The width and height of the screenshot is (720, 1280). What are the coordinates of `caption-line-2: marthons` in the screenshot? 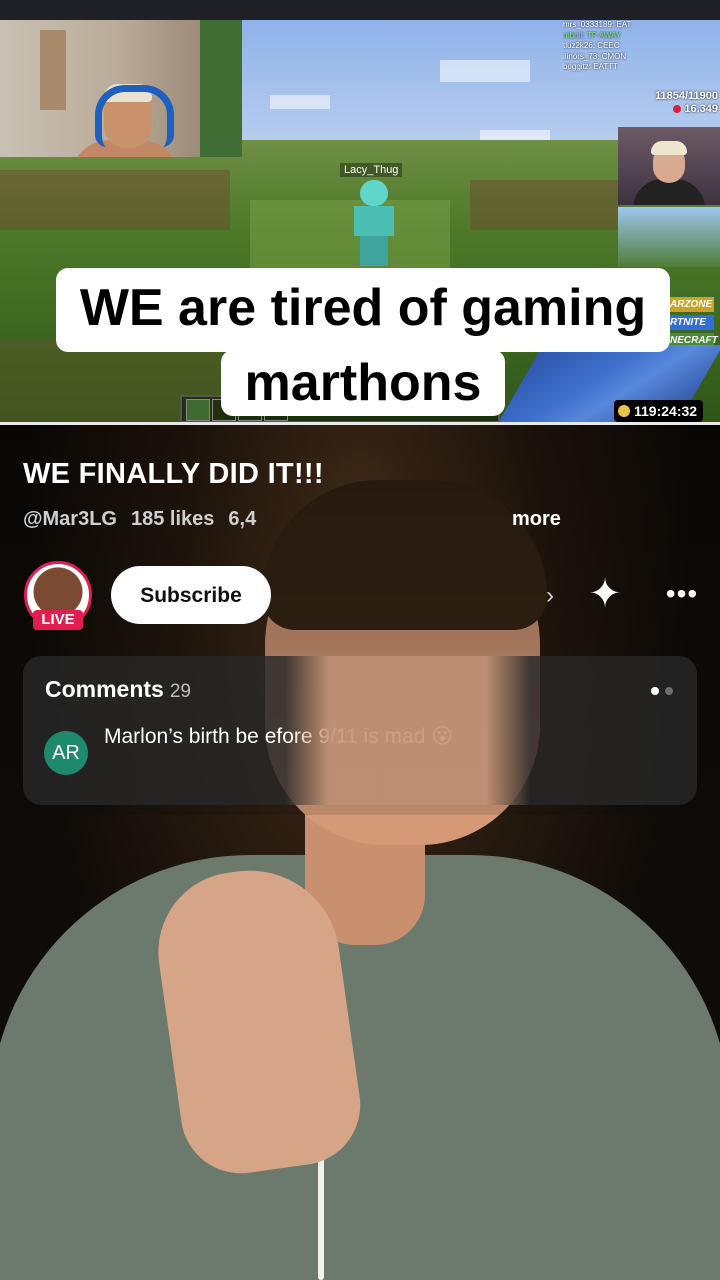 It's located at (363, 383).